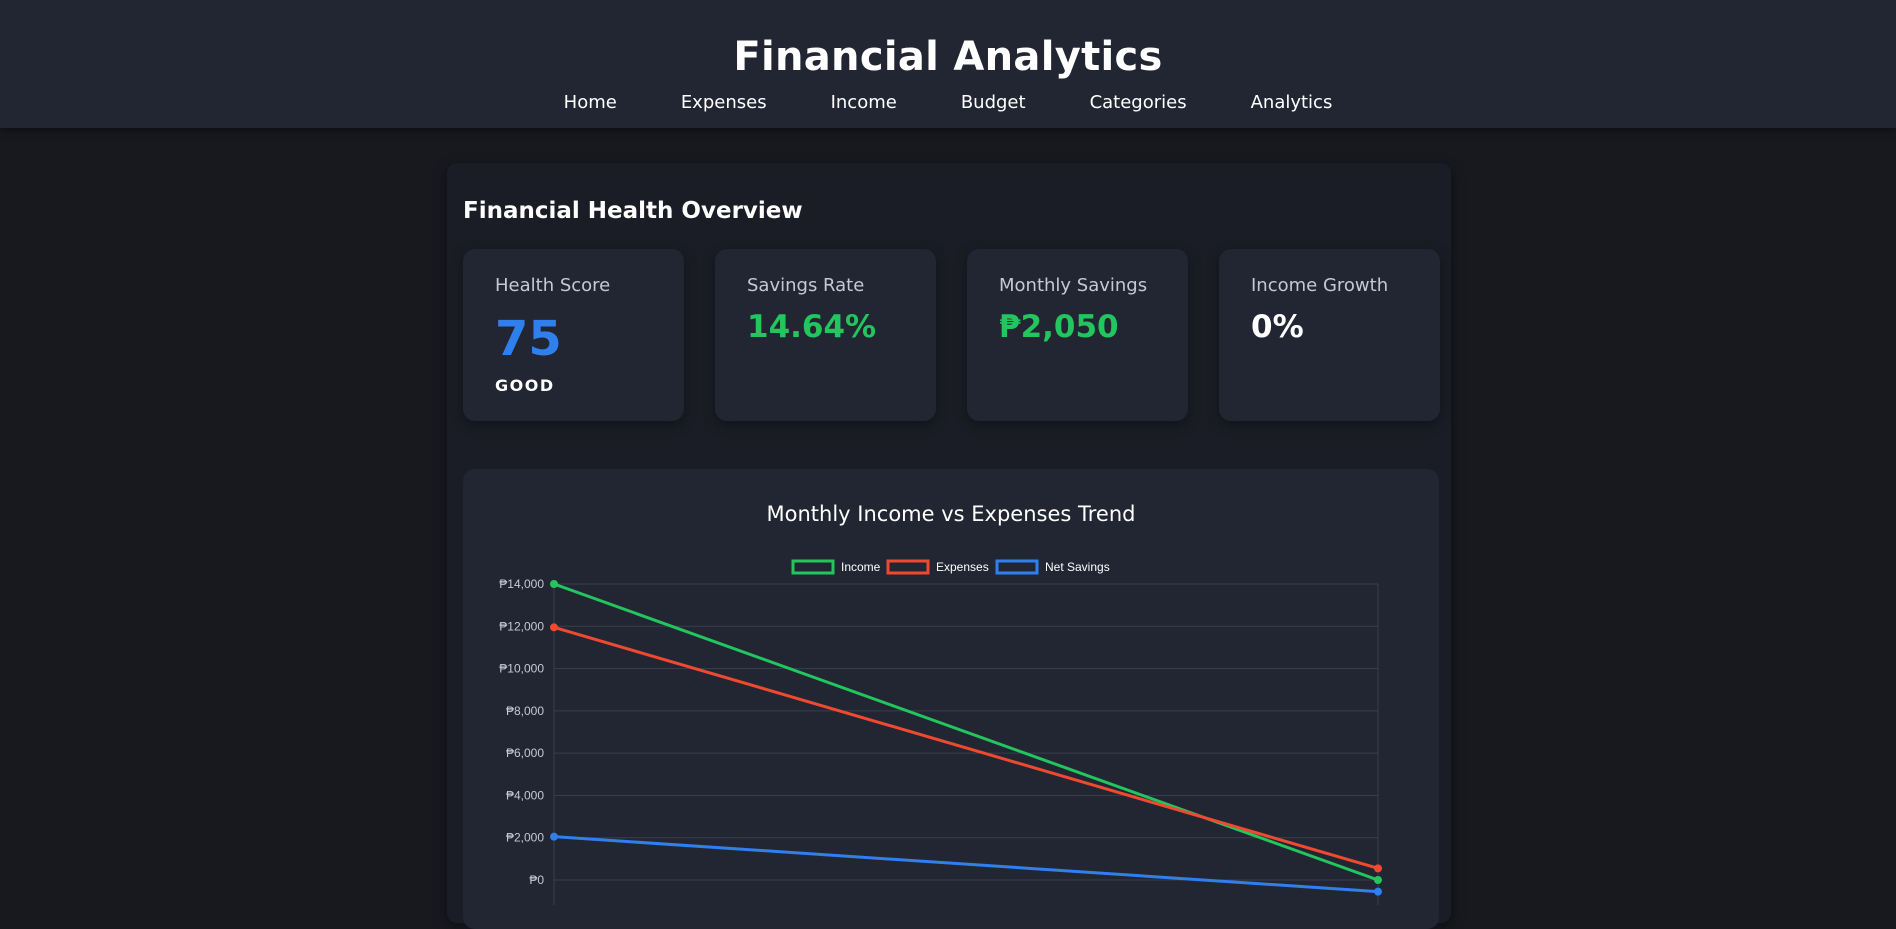 The height and width of the screenshot is (929, 1896). What do you see at coordinates (812, 327) in the screenshot?
I see `savings-rate-value: 14.64%` at bounding box center [812, 327].